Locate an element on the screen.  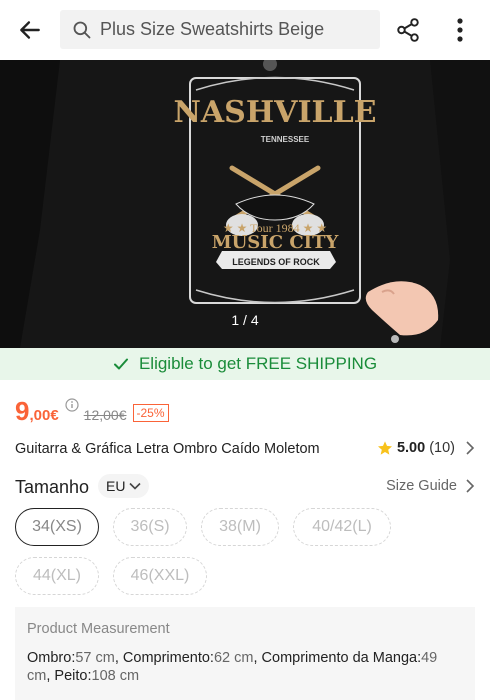
image-counter: 1 / 4 is located at coordinates (245, 320).